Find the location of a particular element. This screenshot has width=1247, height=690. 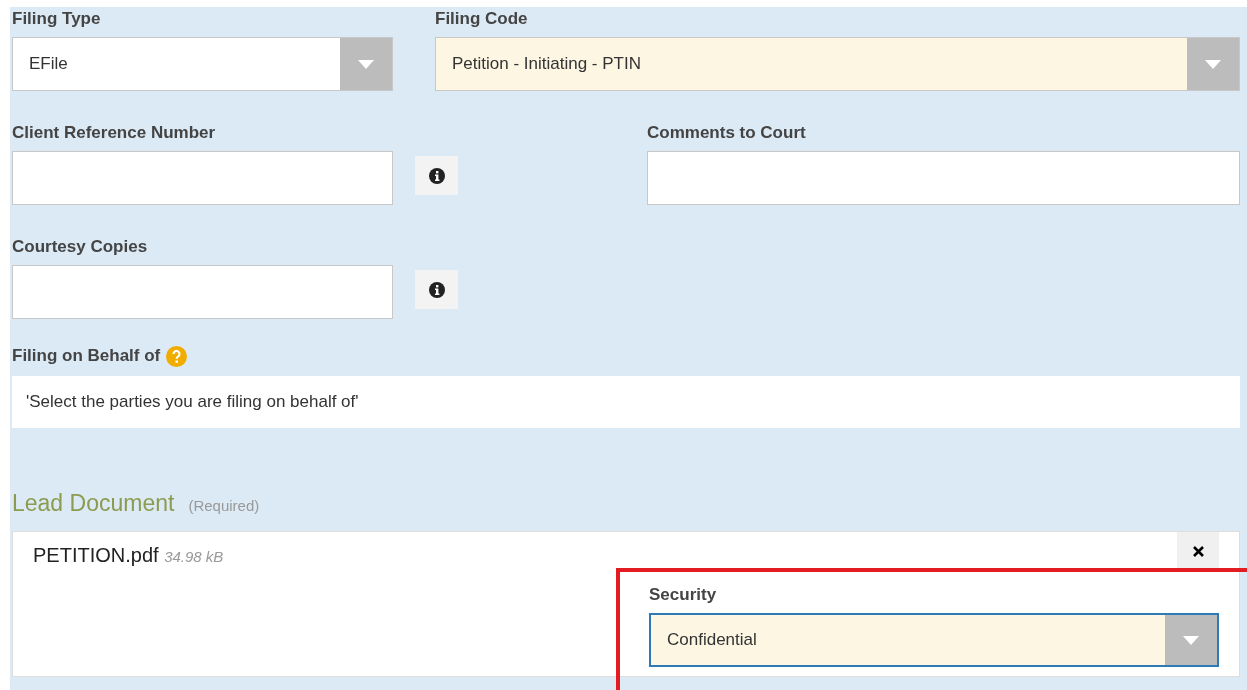

section-title: Lead Document is located at coordinates (93, 503).